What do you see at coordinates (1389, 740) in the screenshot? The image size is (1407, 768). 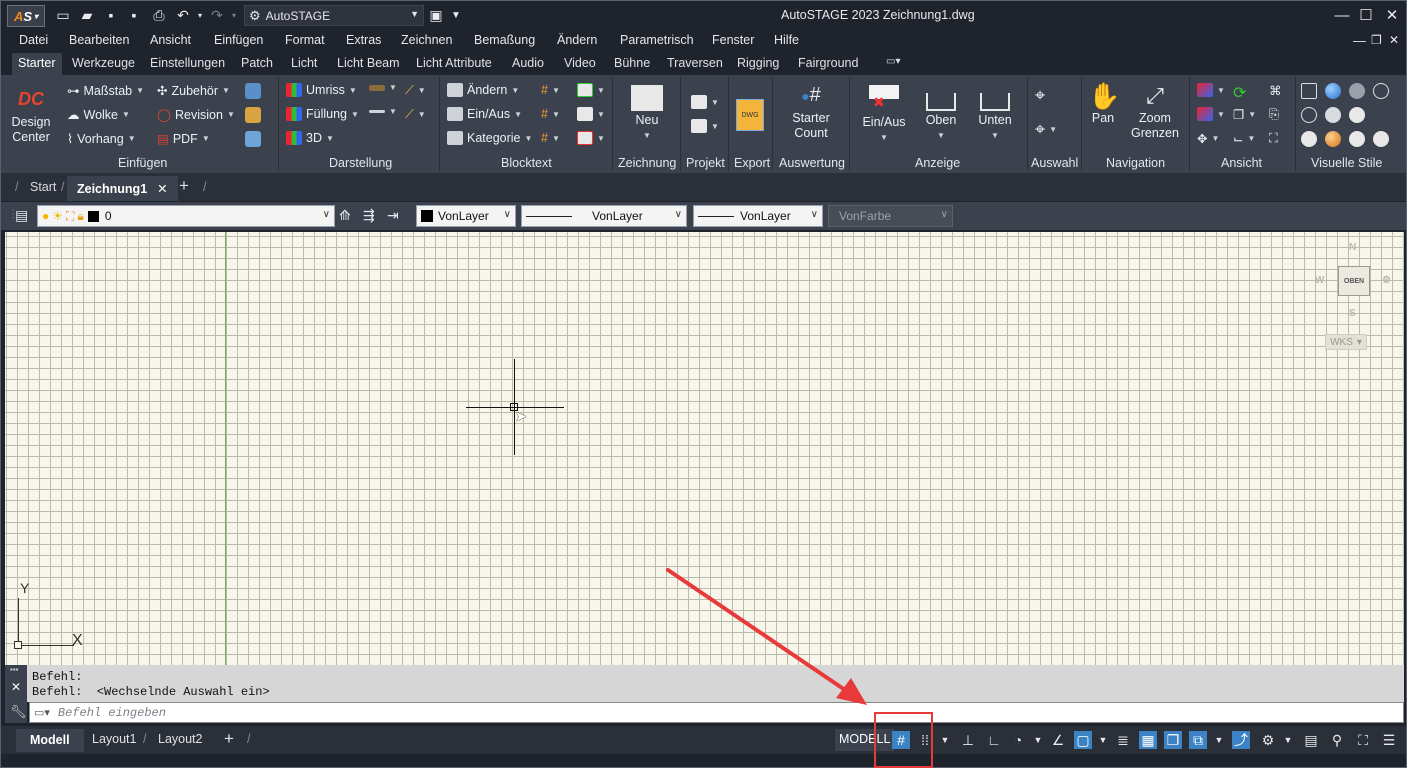 I see `customize-menu-icon: ☰` at bounding box center [1389, 740].